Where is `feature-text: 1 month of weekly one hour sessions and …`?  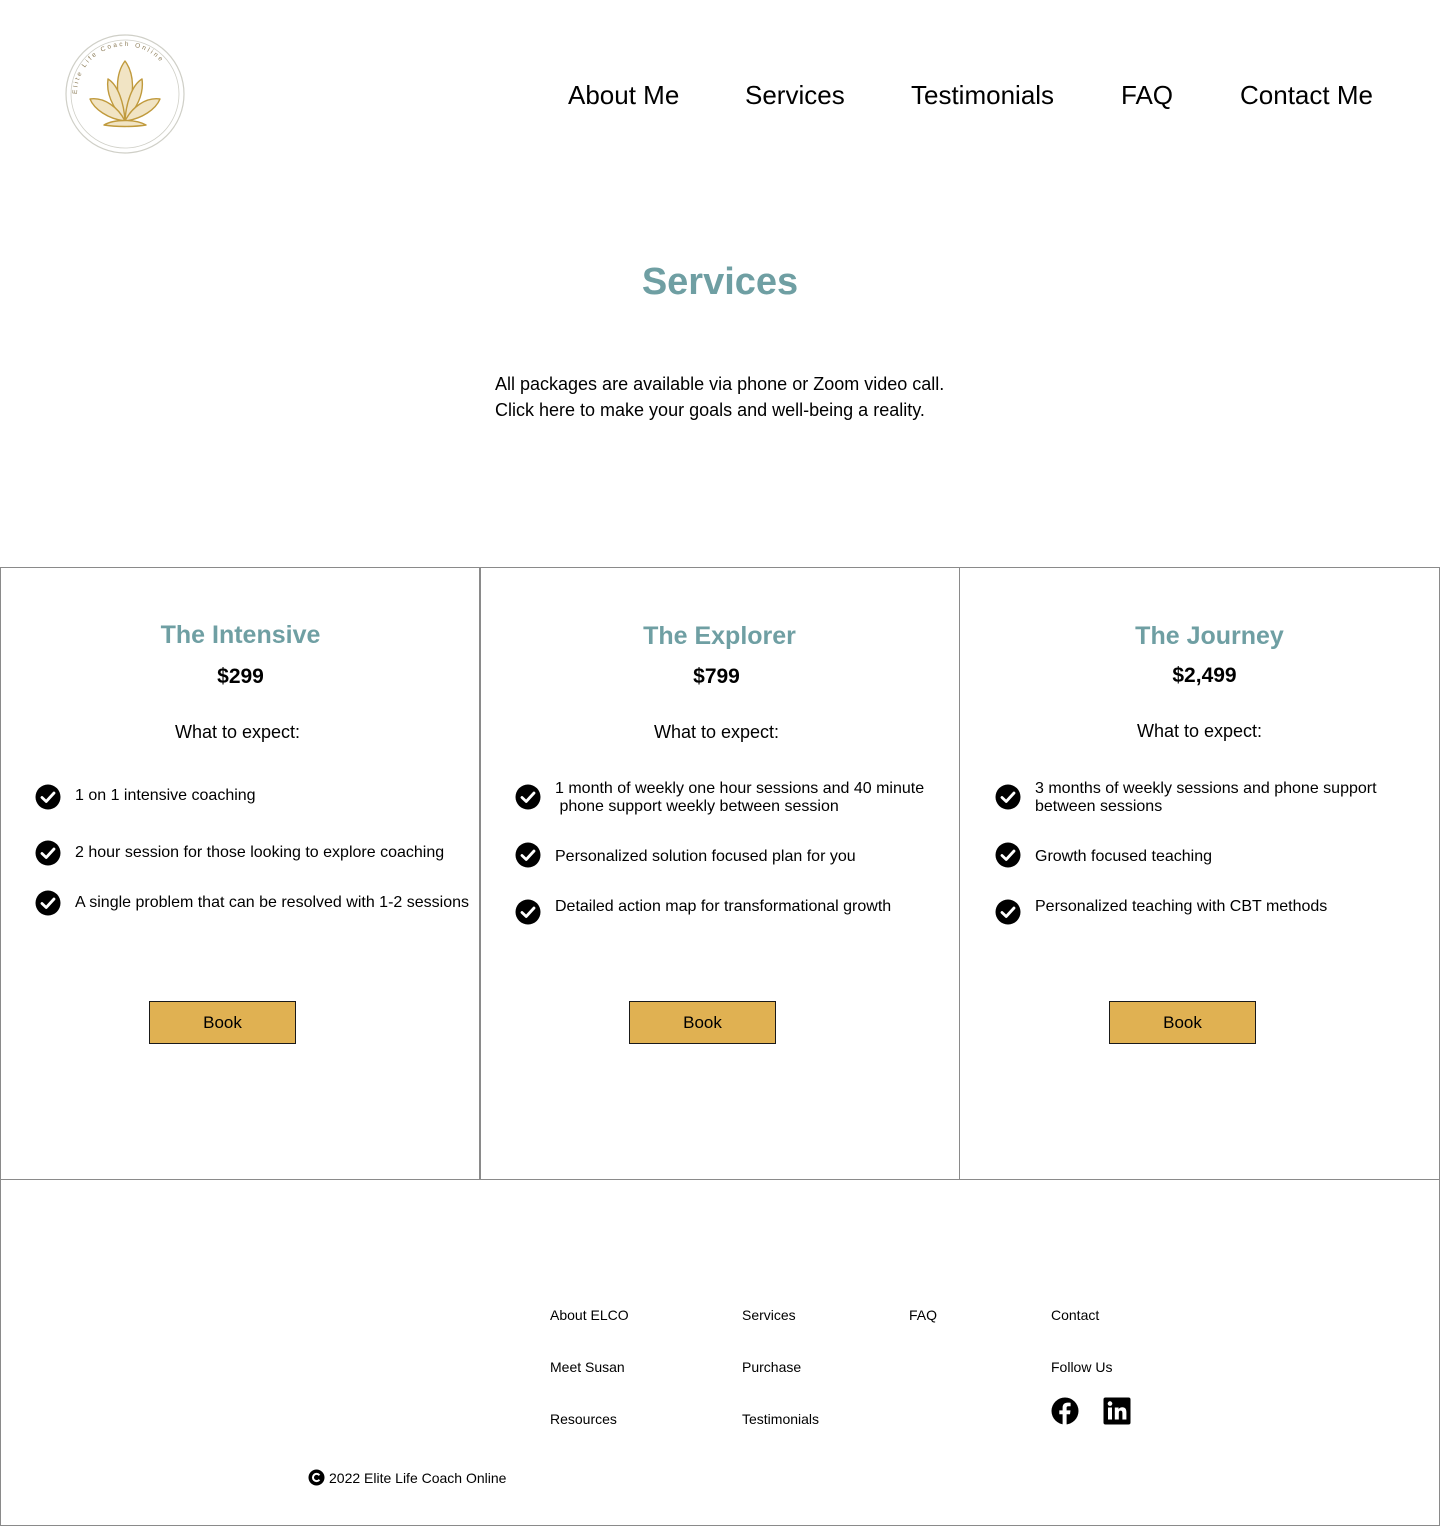 feature-text: 1 month of weekly one hour sessions and … is located at coordinates (740, 788).